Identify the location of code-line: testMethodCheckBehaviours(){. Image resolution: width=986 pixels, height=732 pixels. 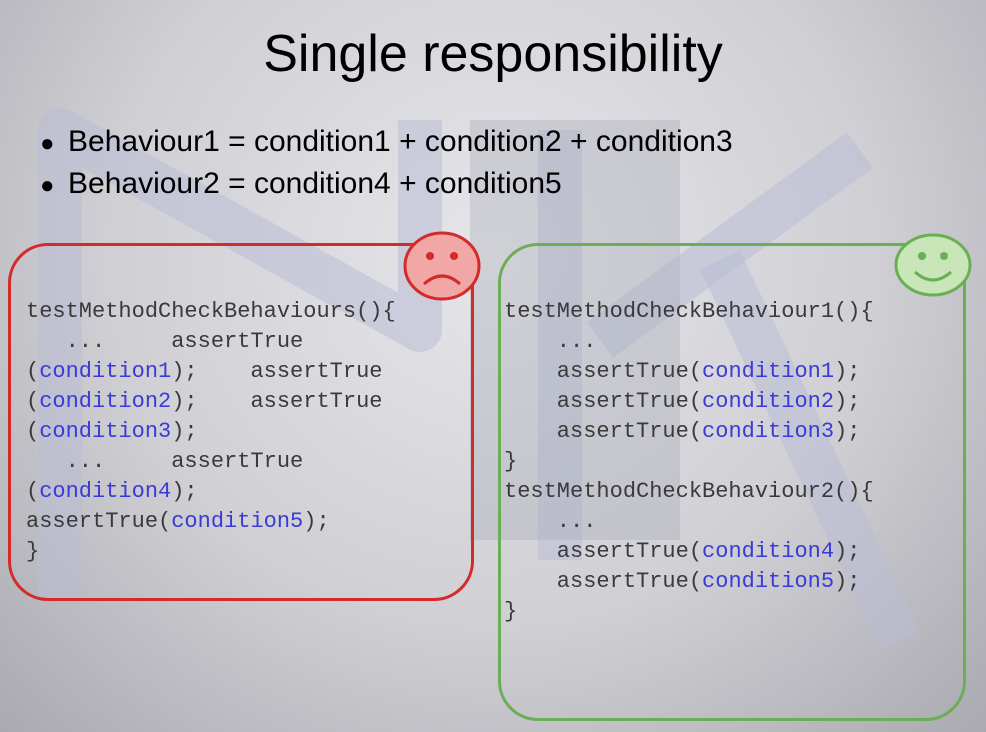
(211, 312).